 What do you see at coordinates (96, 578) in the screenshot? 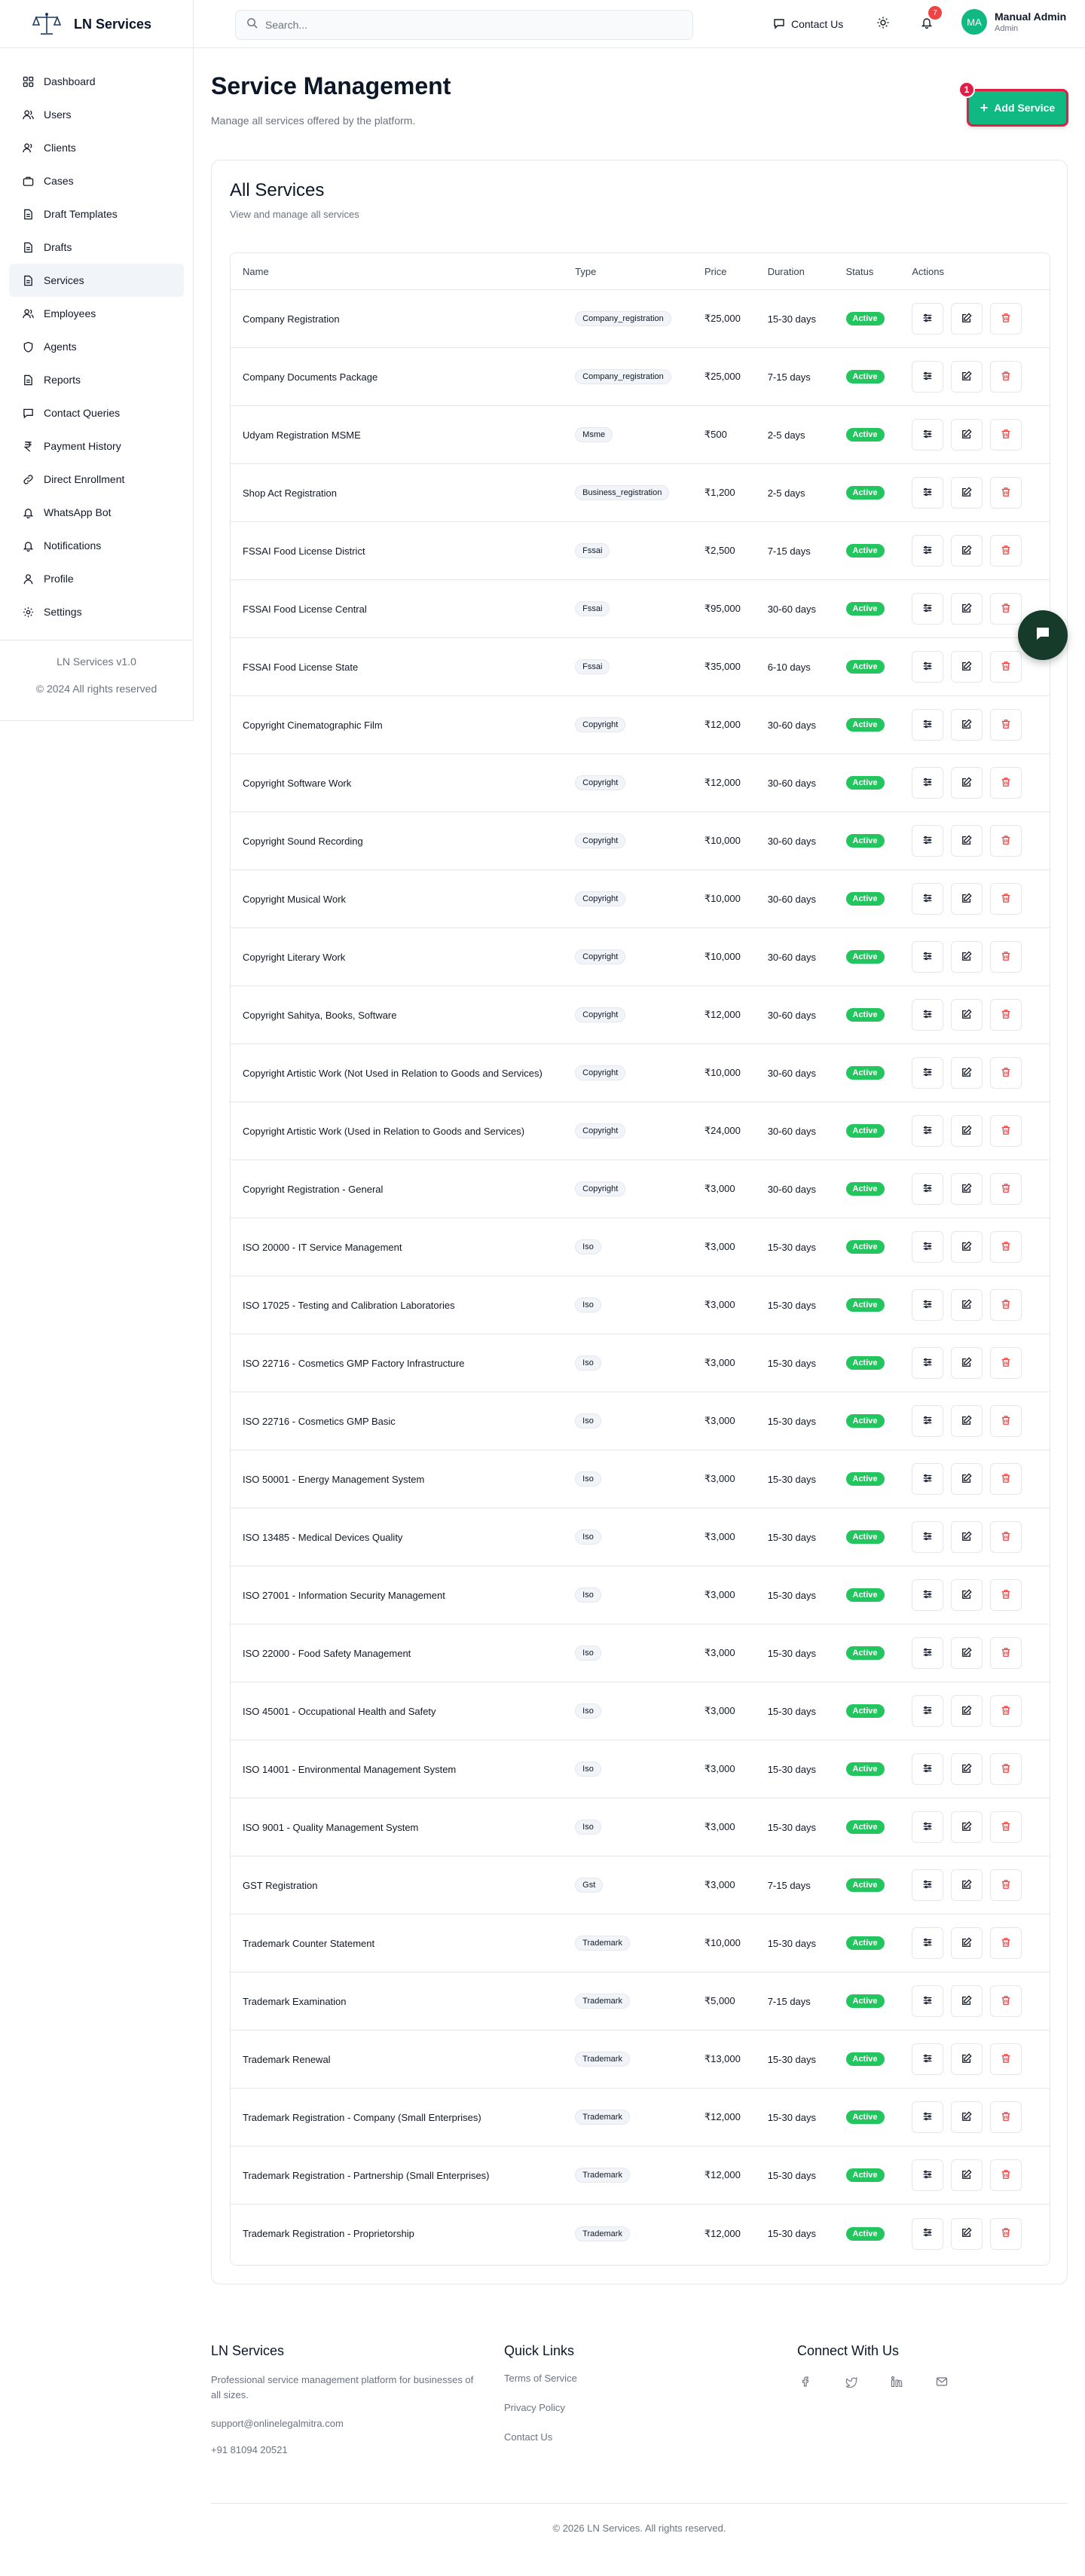
I see `sidebar-item-profile: Profile` at bounding box center [96, 578].